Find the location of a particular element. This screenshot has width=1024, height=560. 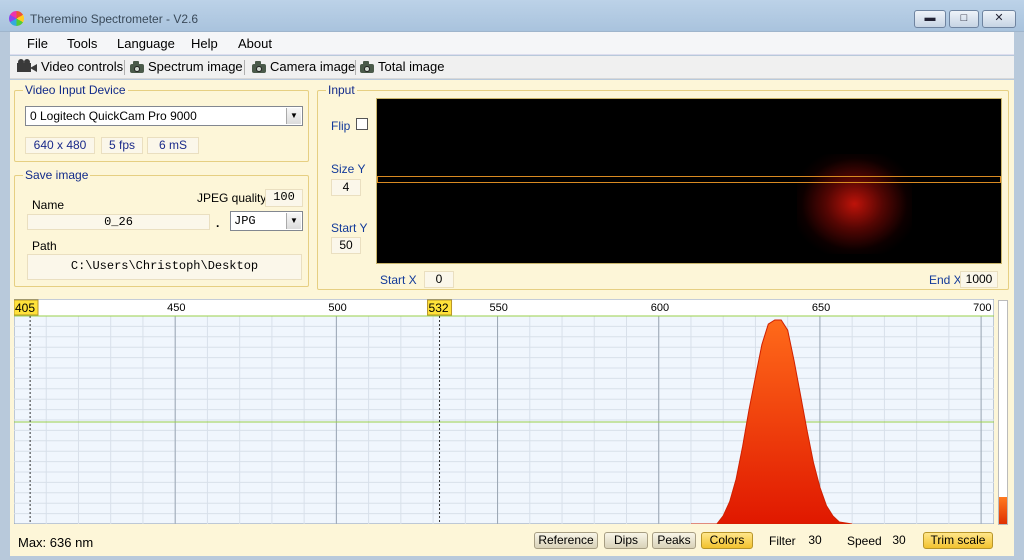

close-button: ✕ is located at coordinates (999, 19).